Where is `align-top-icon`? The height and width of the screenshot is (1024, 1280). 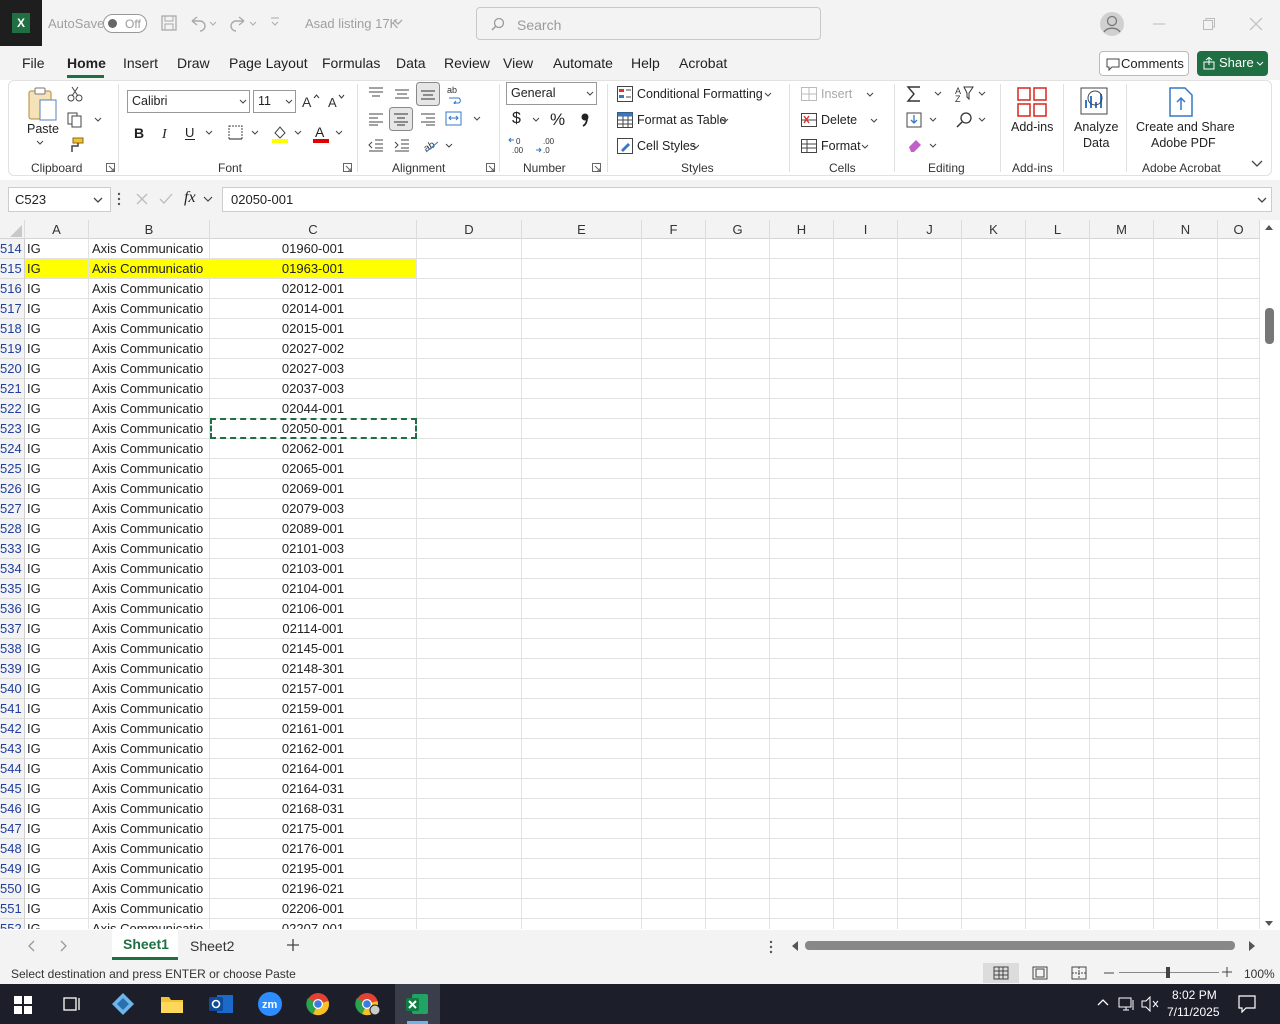
align-top-icon is located at coordinates (376, 93).